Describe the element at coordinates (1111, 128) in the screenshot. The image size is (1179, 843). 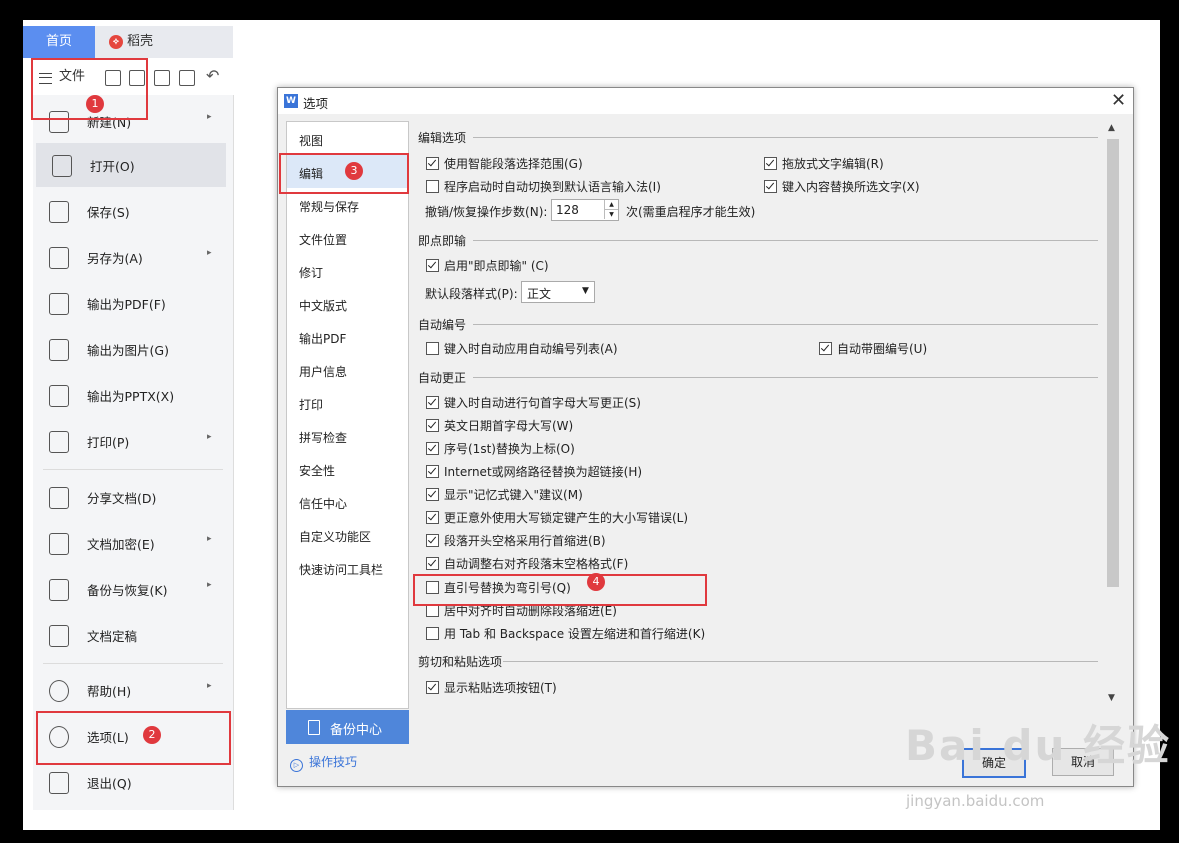
I see `scroll-up-icon: ▲` at that location.